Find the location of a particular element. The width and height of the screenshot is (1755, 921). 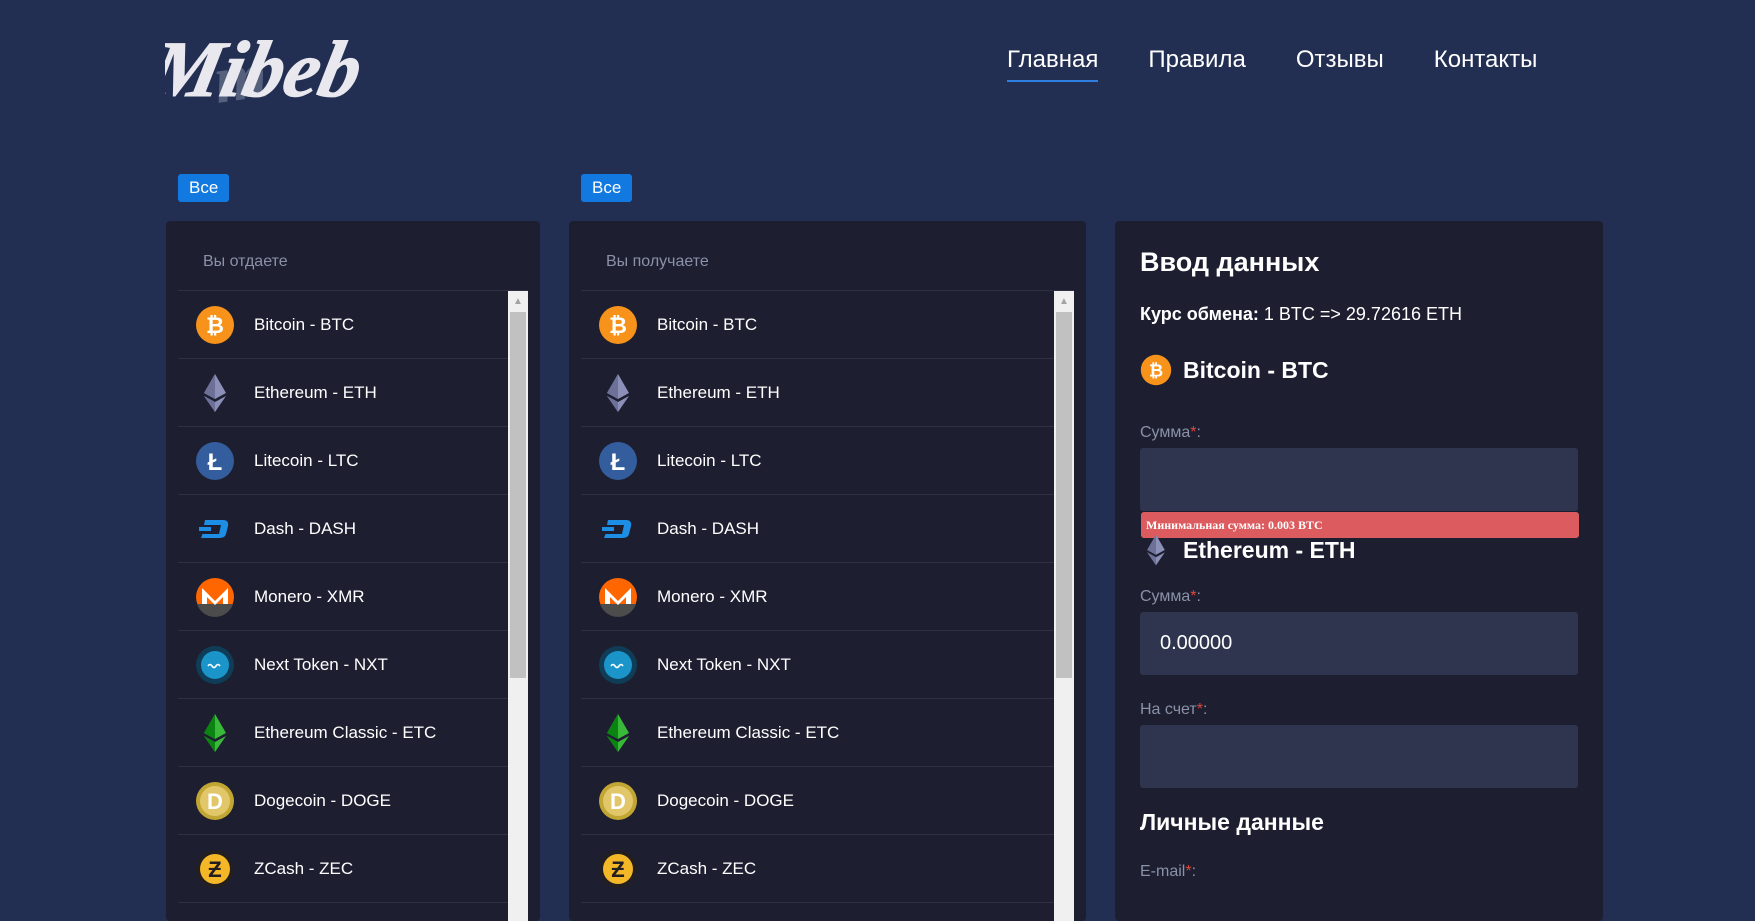

get-amount-label: Сумма*: is located at coordinates (1170, 596).